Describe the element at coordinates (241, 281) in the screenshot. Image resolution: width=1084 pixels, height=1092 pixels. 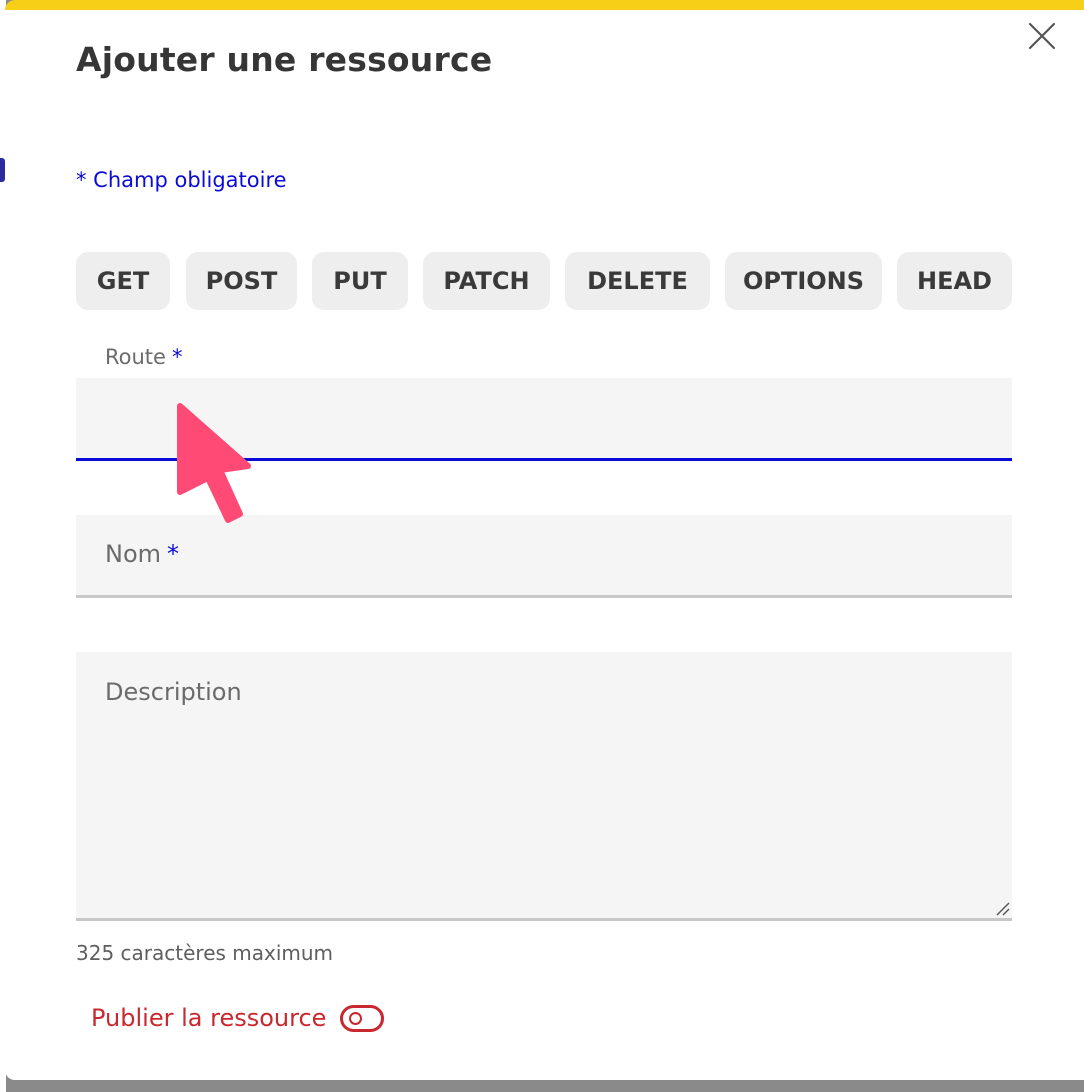
I see `method-button-post: POST` at that location.